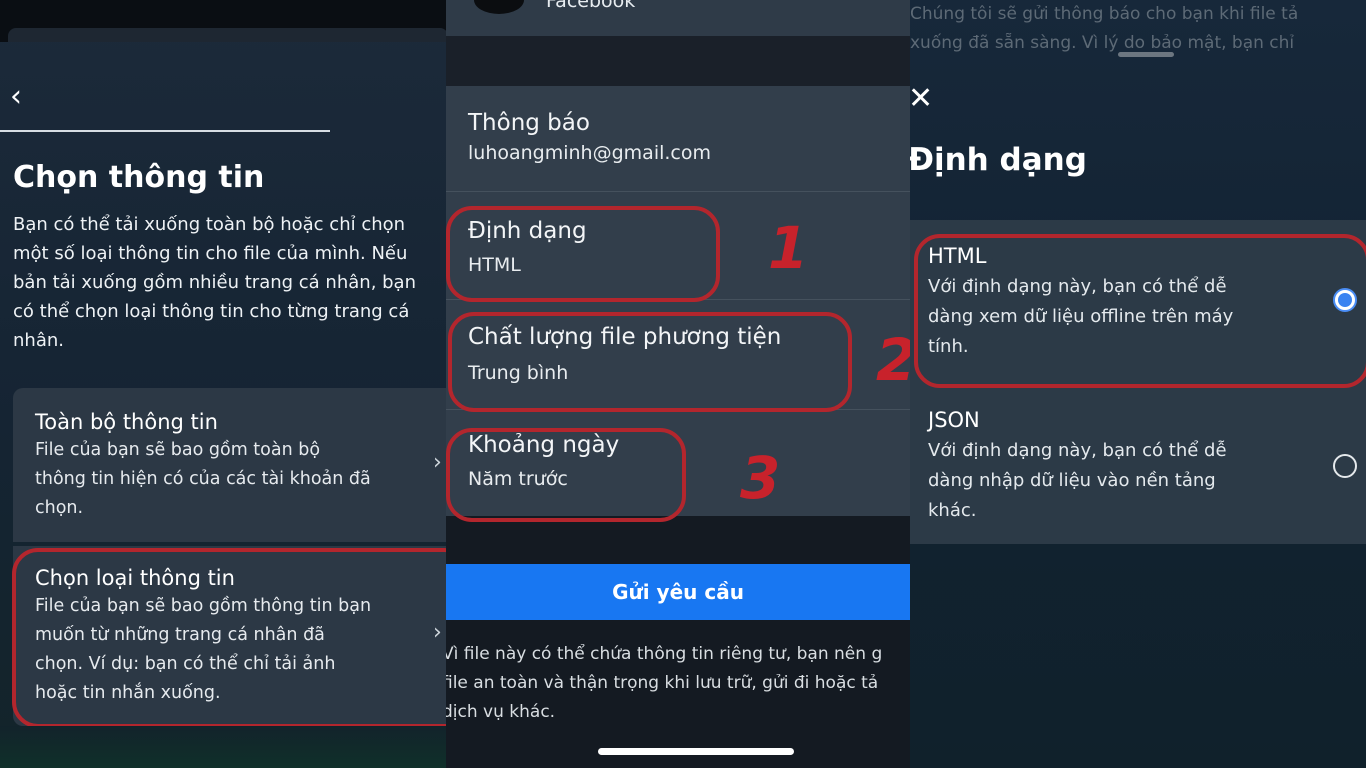  I want to click on background-fade, so click(223, 747).